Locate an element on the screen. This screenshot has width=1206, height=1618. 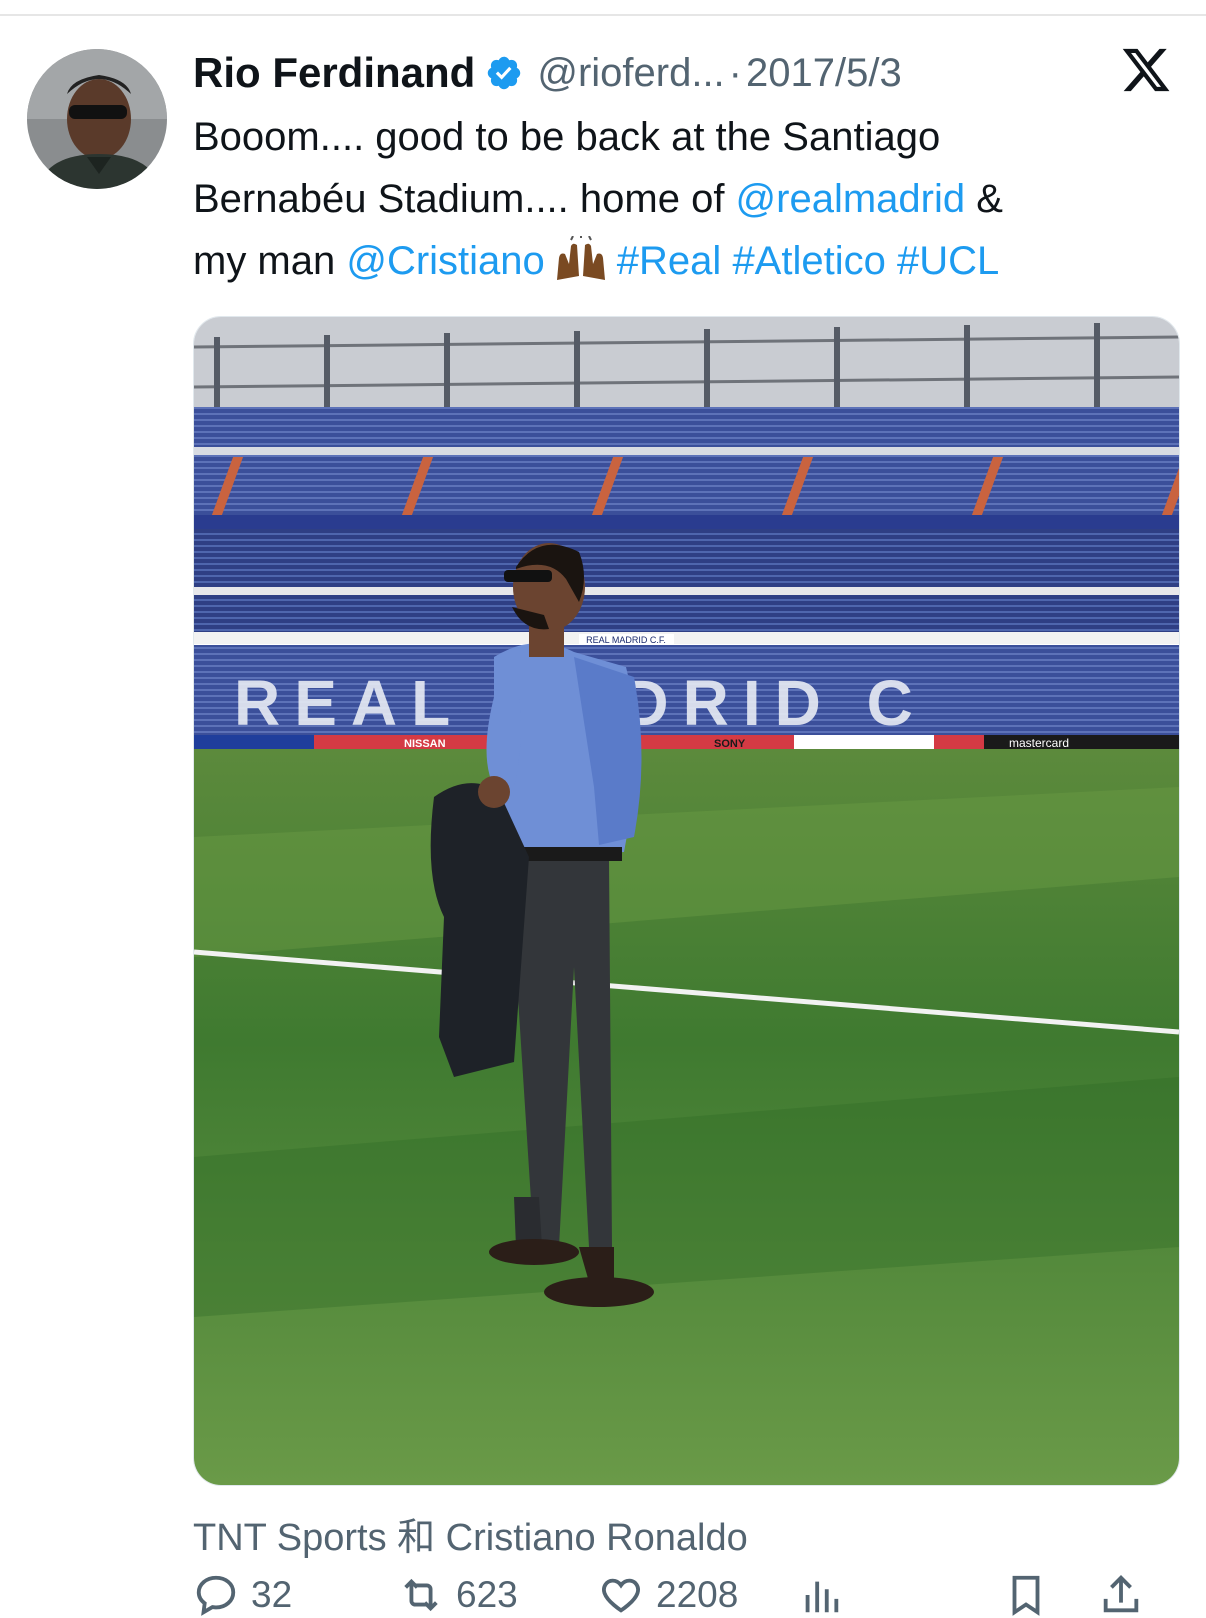
avatar-image is located at coordinates (97, 119).